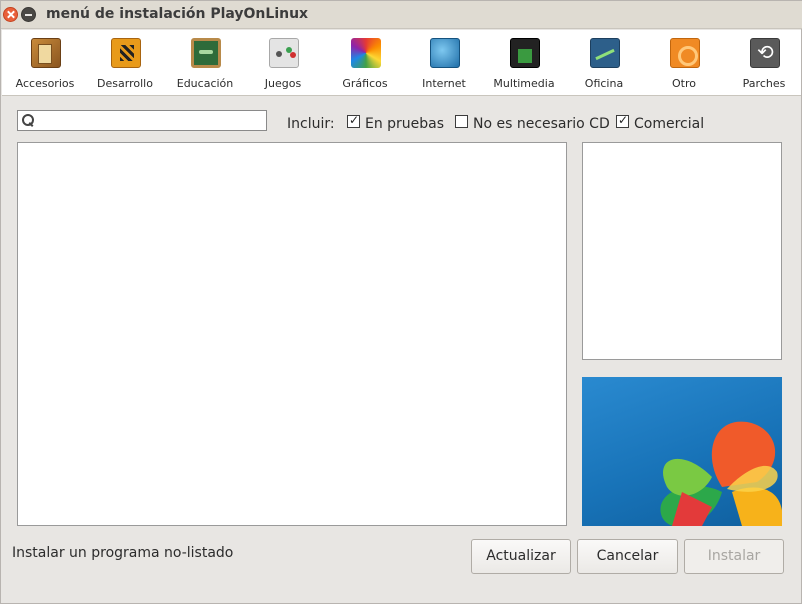 The image size is (802, 604). I want to click on window-title: menú de instalación PlayOnLinux, so click(177, 14).